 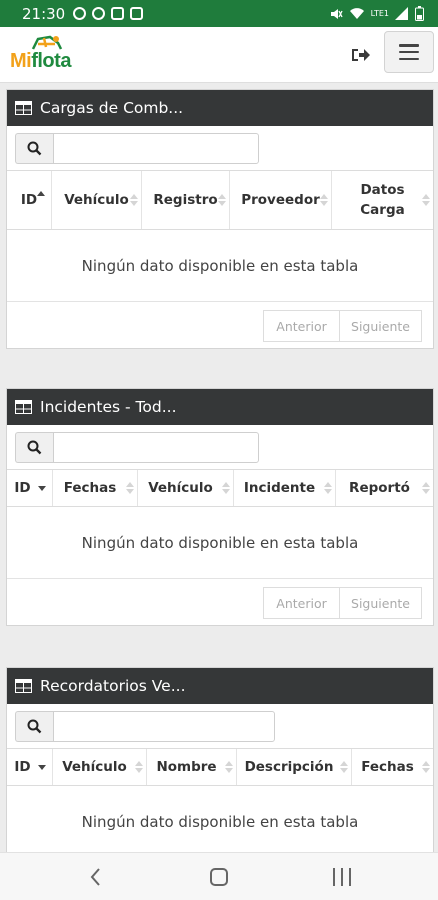 I want to click on signal-icon, so click(x=401, y=13).